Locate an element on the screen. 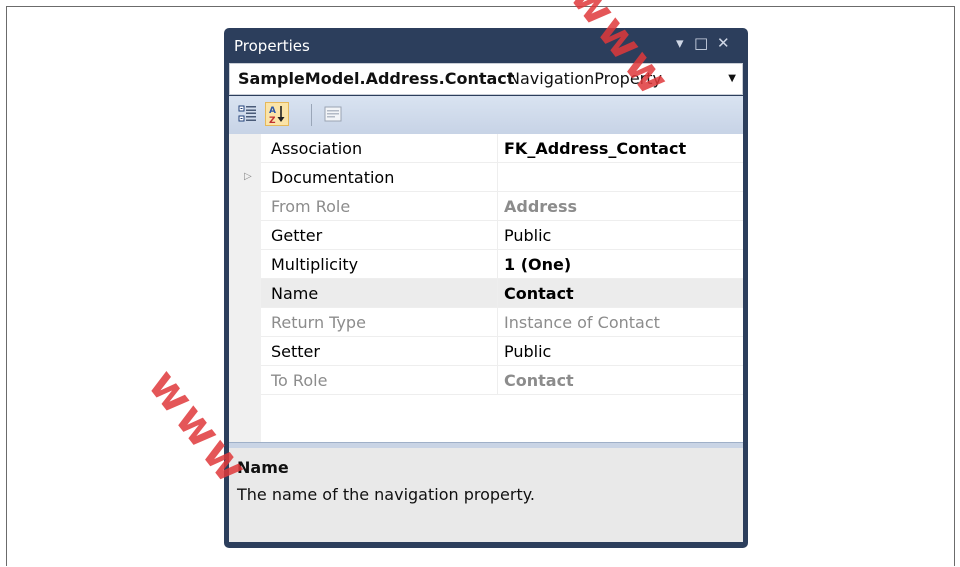 The height and width of the screenshot is (567, 960). svg-text: Z is located at coordinates (272, 120).